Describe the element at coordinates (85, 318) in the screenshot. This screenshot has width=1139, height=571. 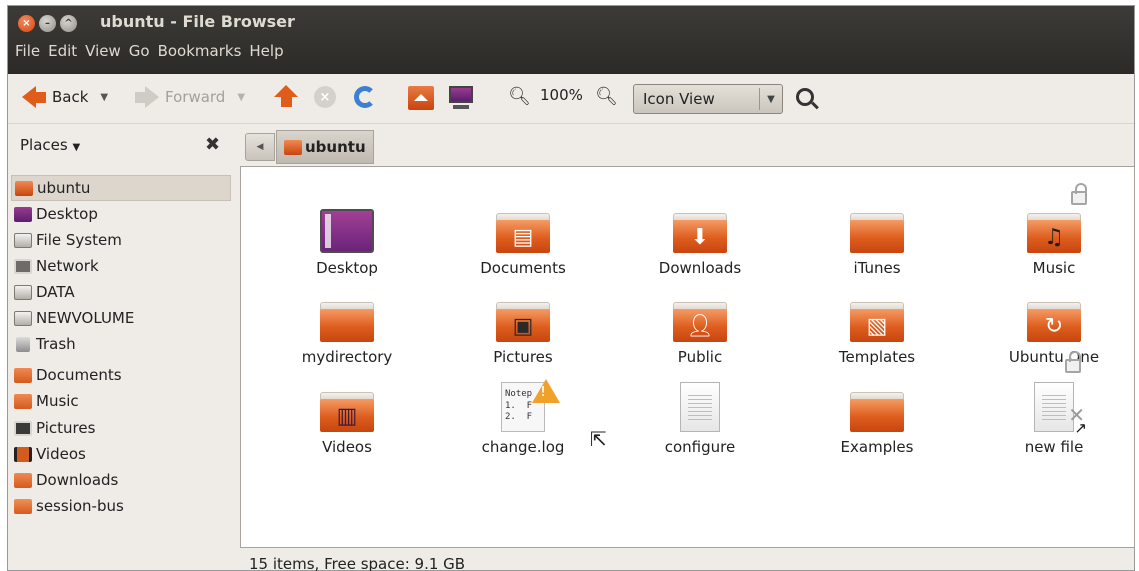
I see `sidebar-item-label: NEWVOLUME` at that location.